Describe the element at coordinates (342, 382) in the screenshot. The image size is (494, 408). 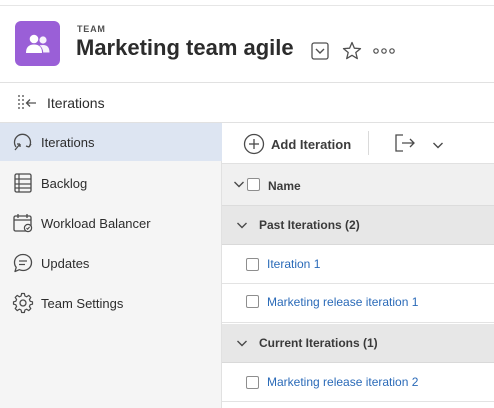
I see `iteration-link: Marketing release iteration 2` at that location.